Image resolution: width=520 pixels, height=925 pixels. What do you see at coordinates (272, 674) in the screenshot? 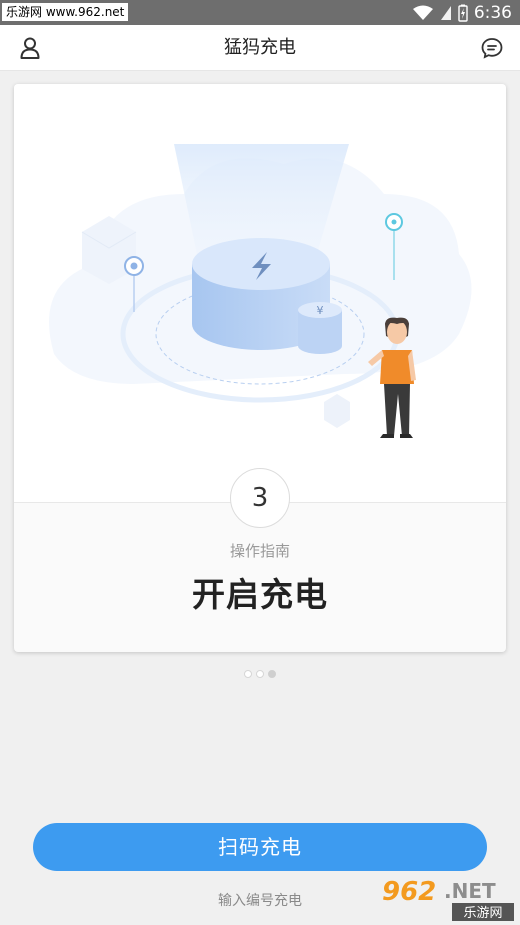
I see `page-dot-3-active` at bounding box center [272, 674].